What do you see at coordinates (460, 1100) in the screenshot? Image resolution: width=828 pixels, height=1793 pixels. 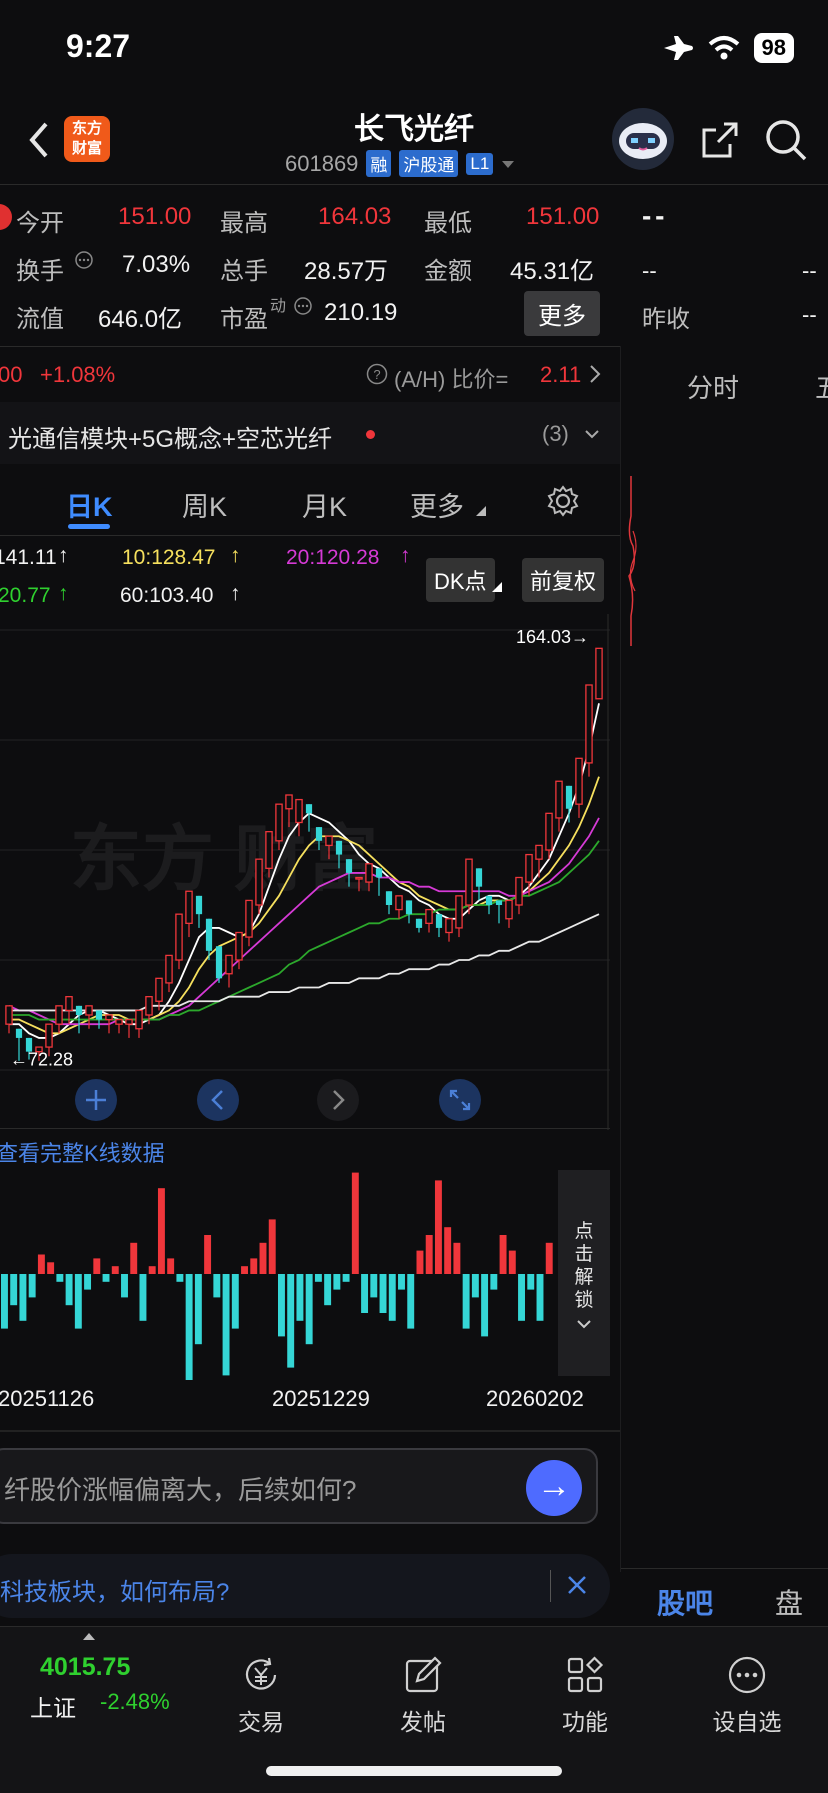 I see `fullscreen-icon` at bounding box center [460, 1100].